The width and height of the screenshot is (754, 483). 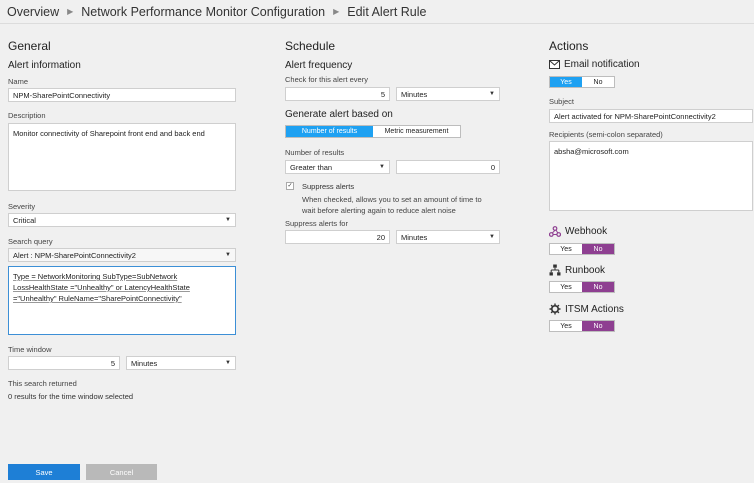 What do you see at coordinates (598, 326) in the screenshot?
I see `itsm-no-option: No` at bounding box center [598, 326].